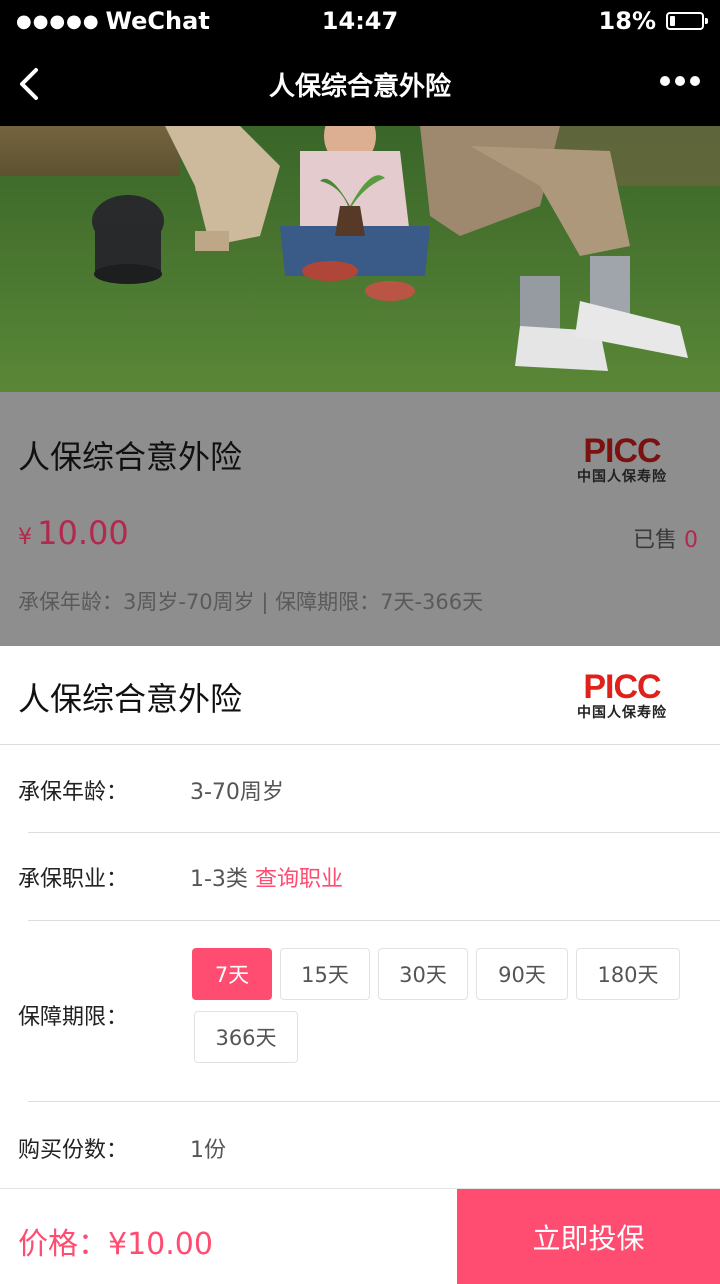 Image resolution: width=720 pixels, height=1284 pixels. What do you see at coordinates (299, 879) in the screenshot?
I see `query-occupation-link: 查询职业` at bounding box center [299, 879].